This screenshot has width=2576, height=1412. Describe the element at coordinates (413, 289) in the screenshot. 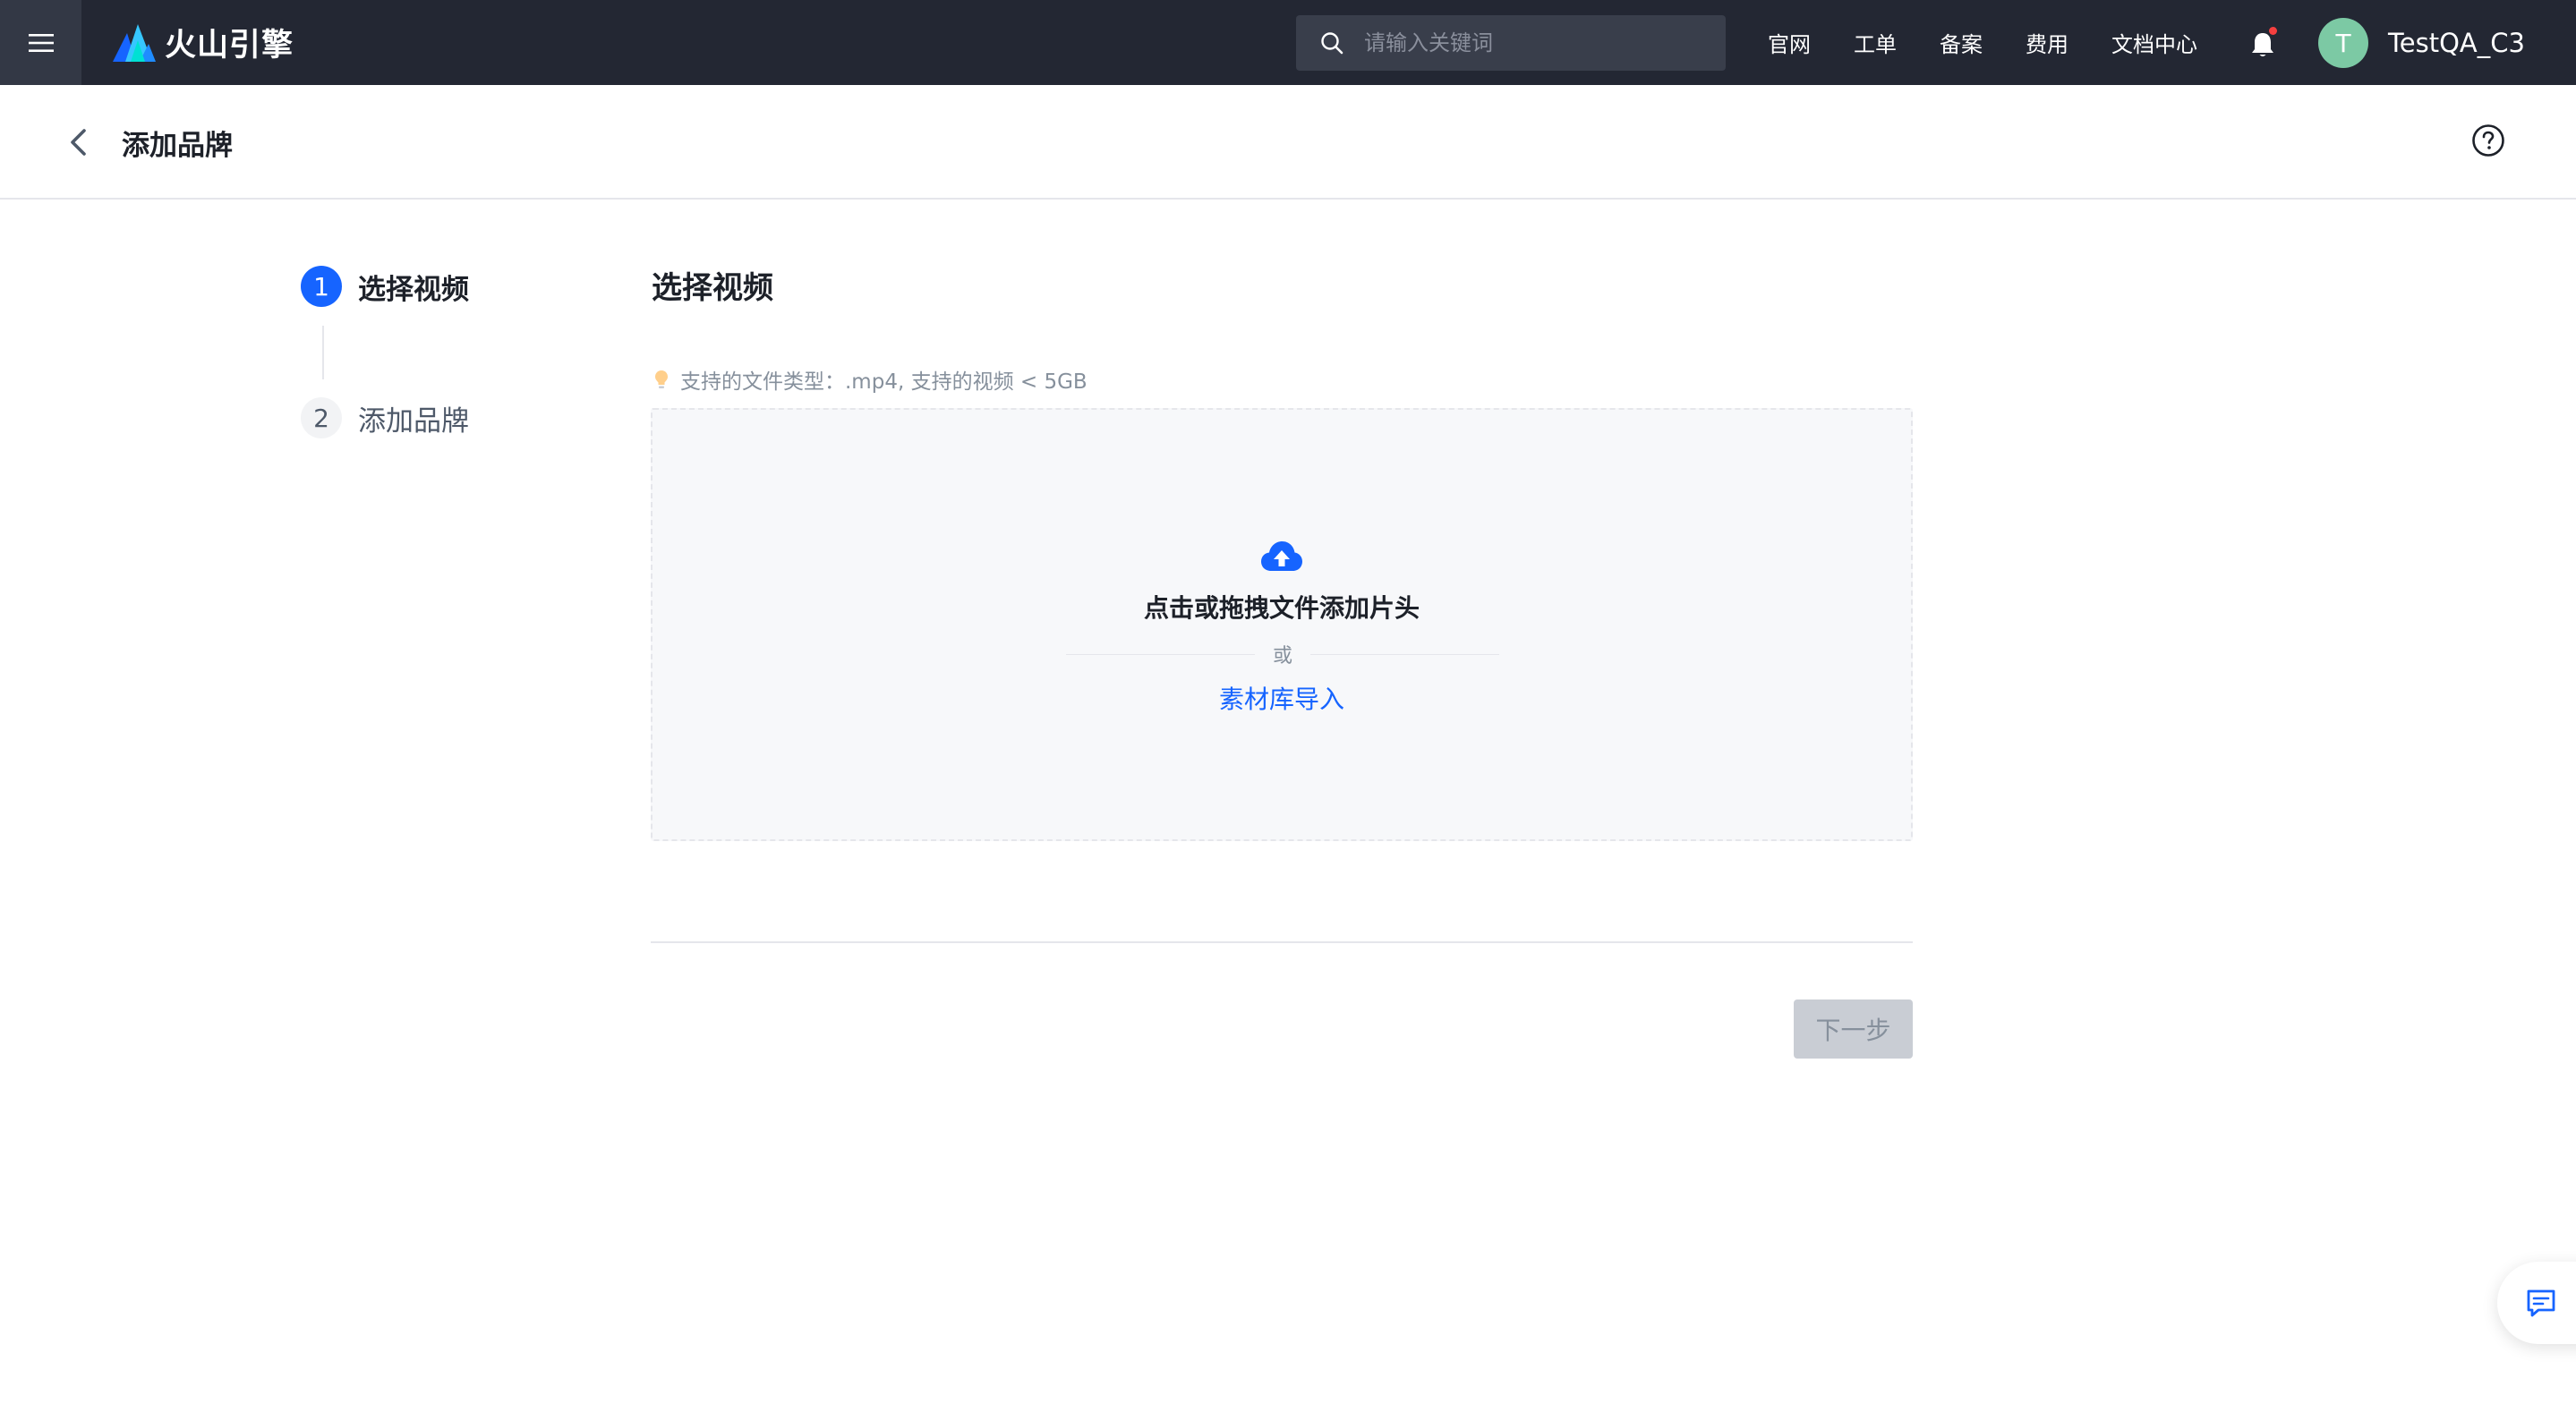

I see `step-label: 选择视频` at that location.